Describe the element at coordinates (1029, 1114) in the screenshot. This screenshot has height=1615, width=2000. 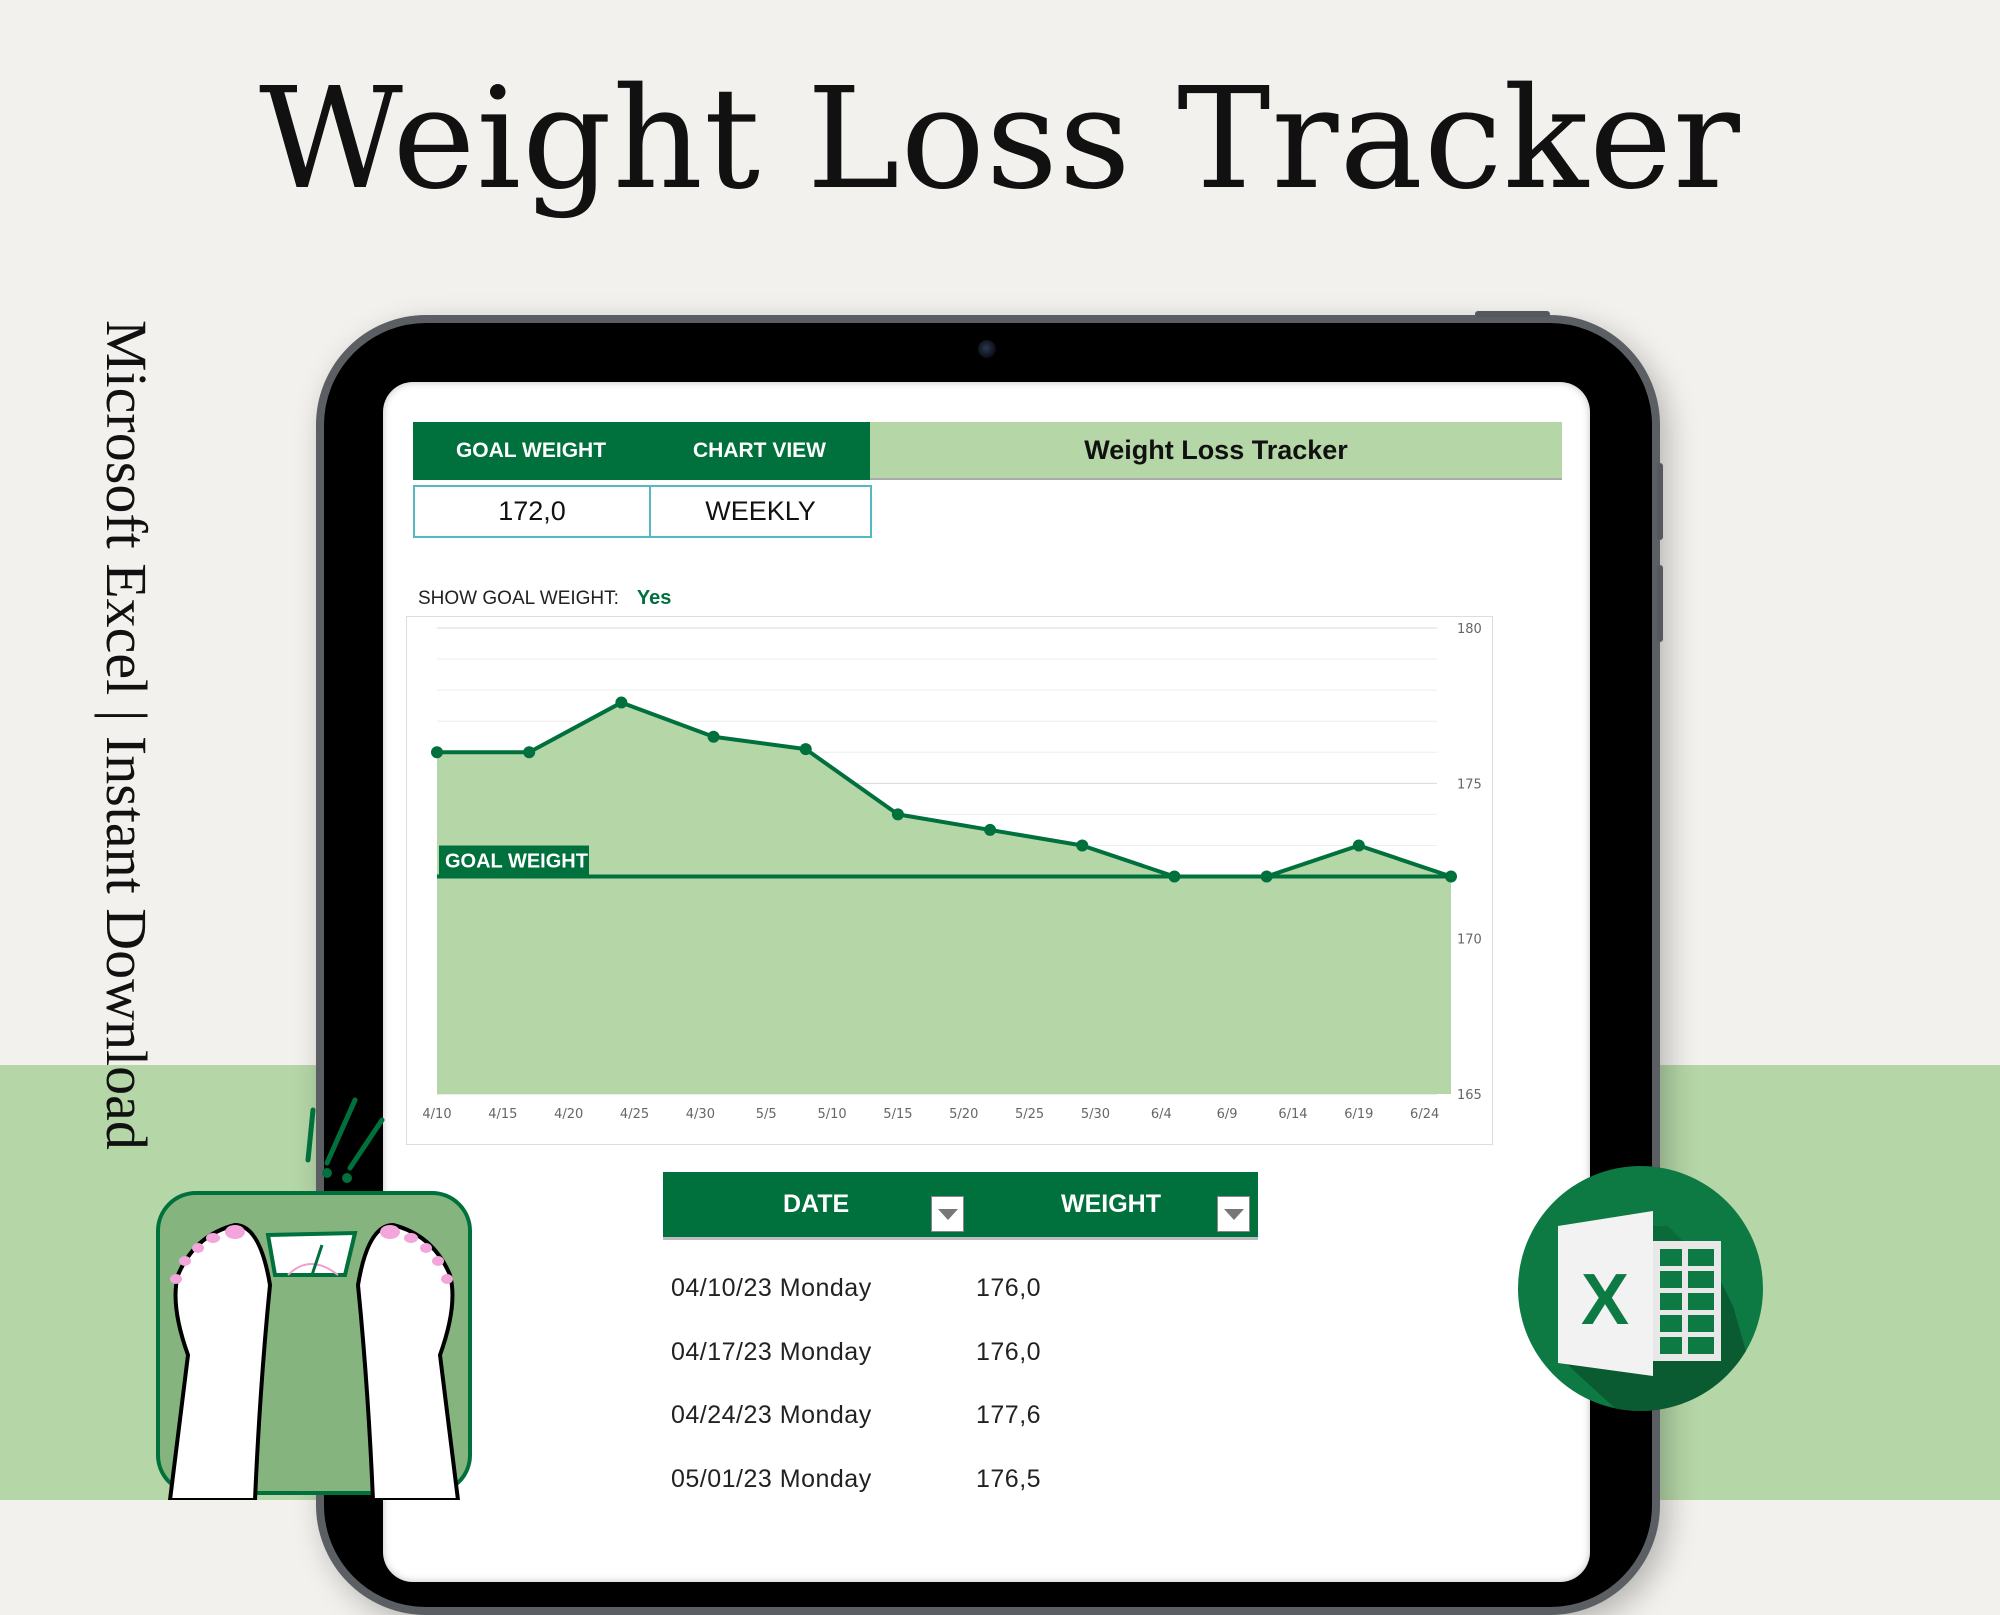
I see `x-tick-label: 5/25` at that location.